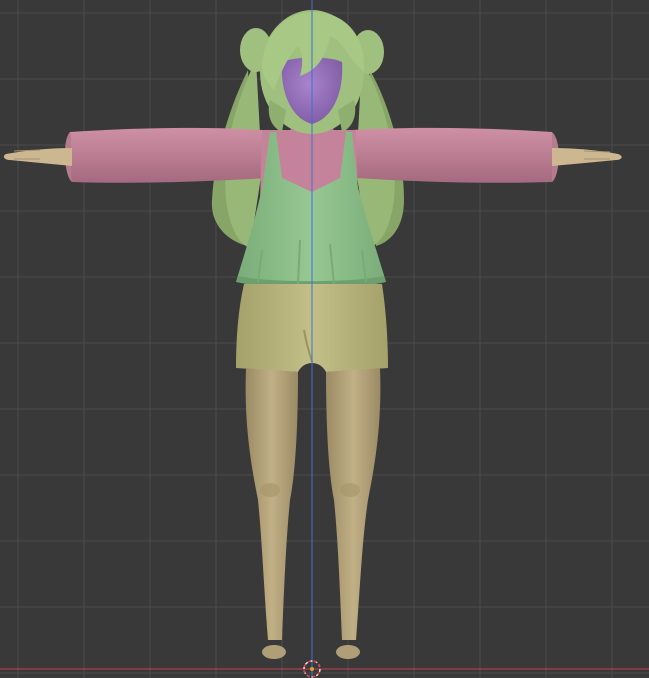 This screenshot has width=649, height=678. What do you see at coordinates (487, 155) in the screenshot?
I see `right-arm` at bounding box center [487, 155].